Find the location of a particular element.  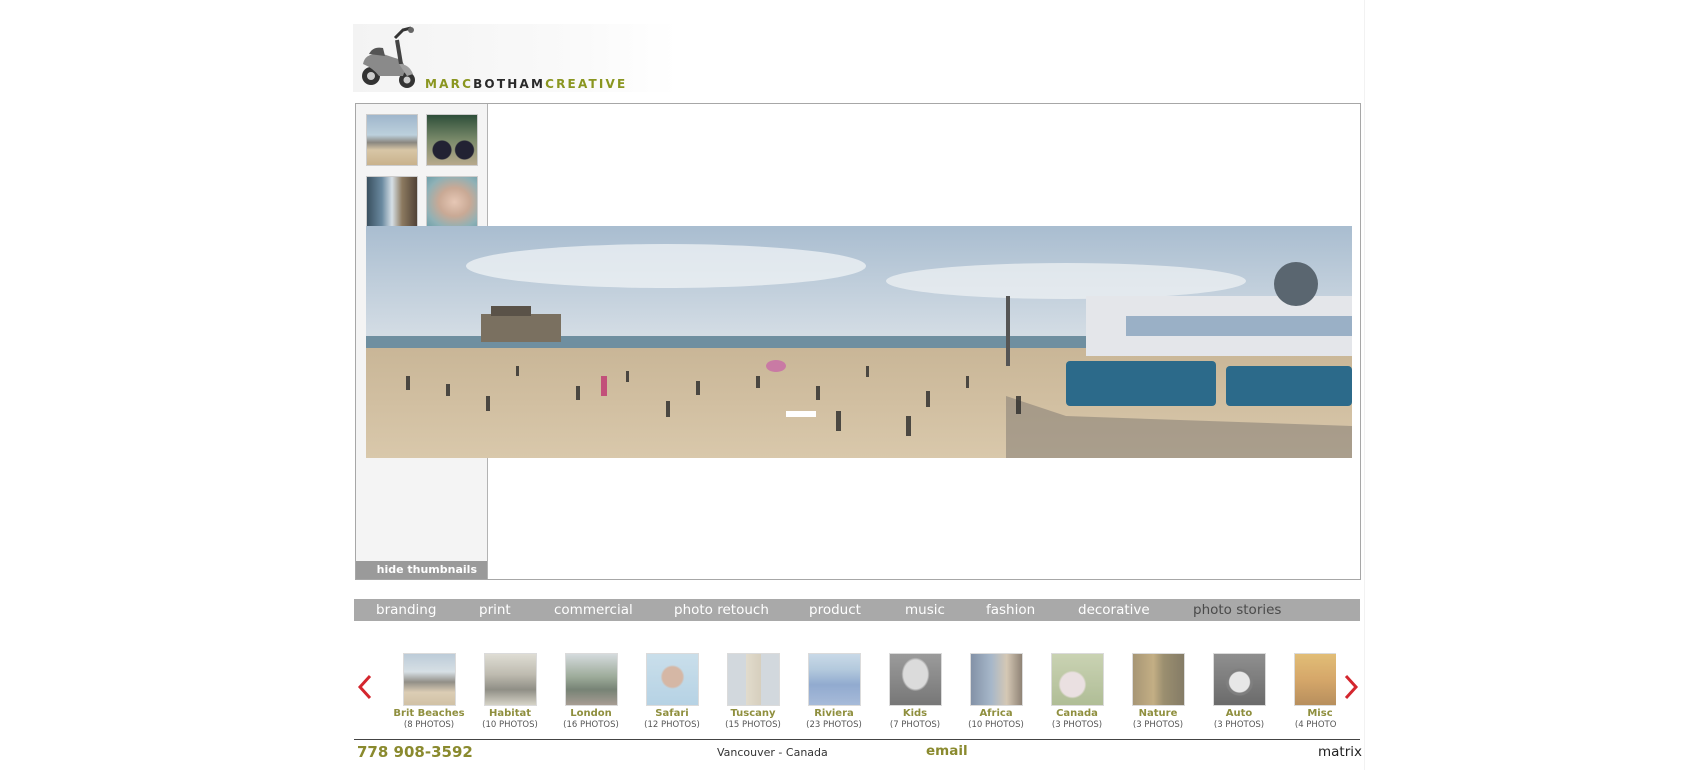

nav-photo-stories: photo stories is located at coordinates (1237, 610).